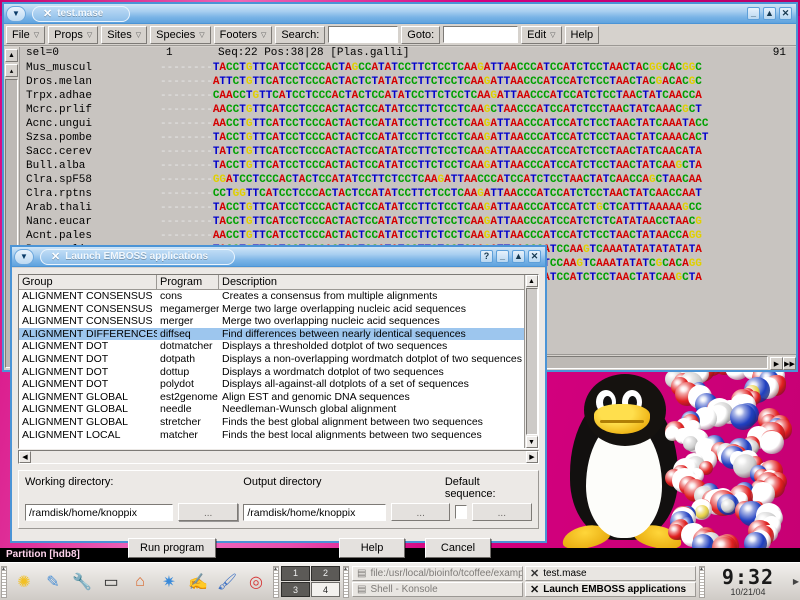 This screenshot has width=800, height=600. What do you see at coordinates (90, 138) in the screenshot?
I see `sequence-name: Szsa.pombe` at bounding box center [90, 138].